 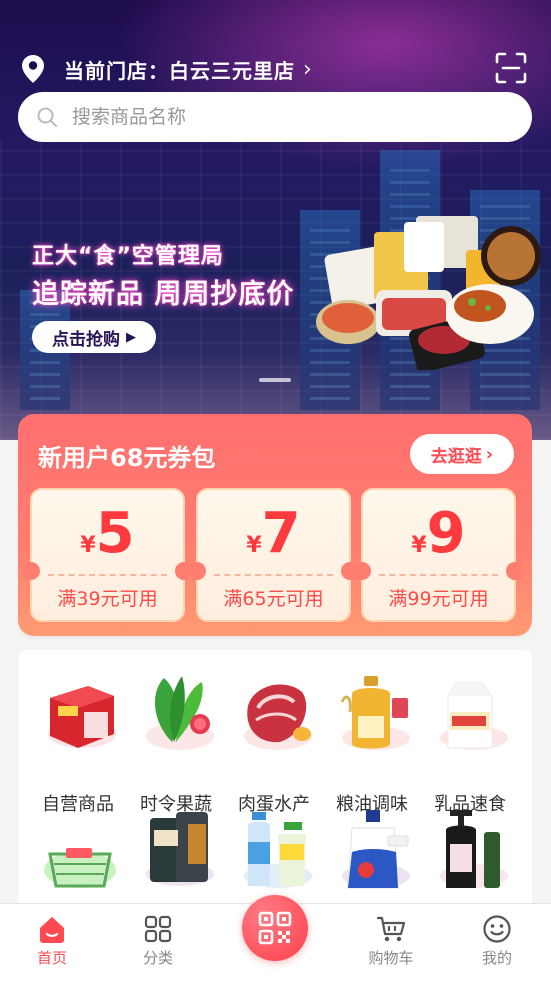 What do you see at coordinates (428, 293) in the screenshot?
I see `food-products-image` at bounding box center [428, 293].